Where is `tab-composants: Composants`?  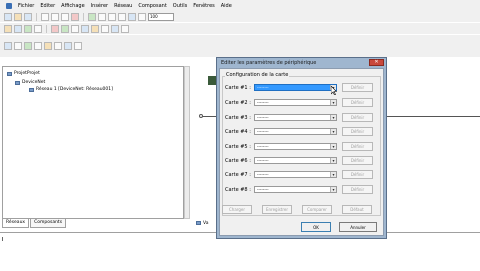 tab-composants: Composants is located at coordinates (48, 223).